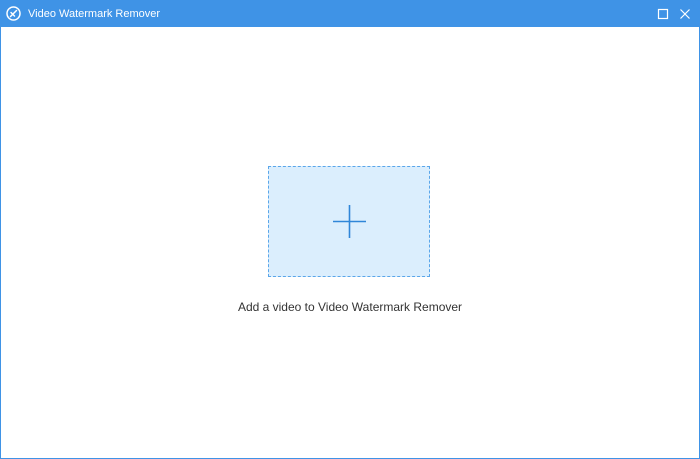  I want to click on window-title: Video Watermark Remover, so click(94, 14).